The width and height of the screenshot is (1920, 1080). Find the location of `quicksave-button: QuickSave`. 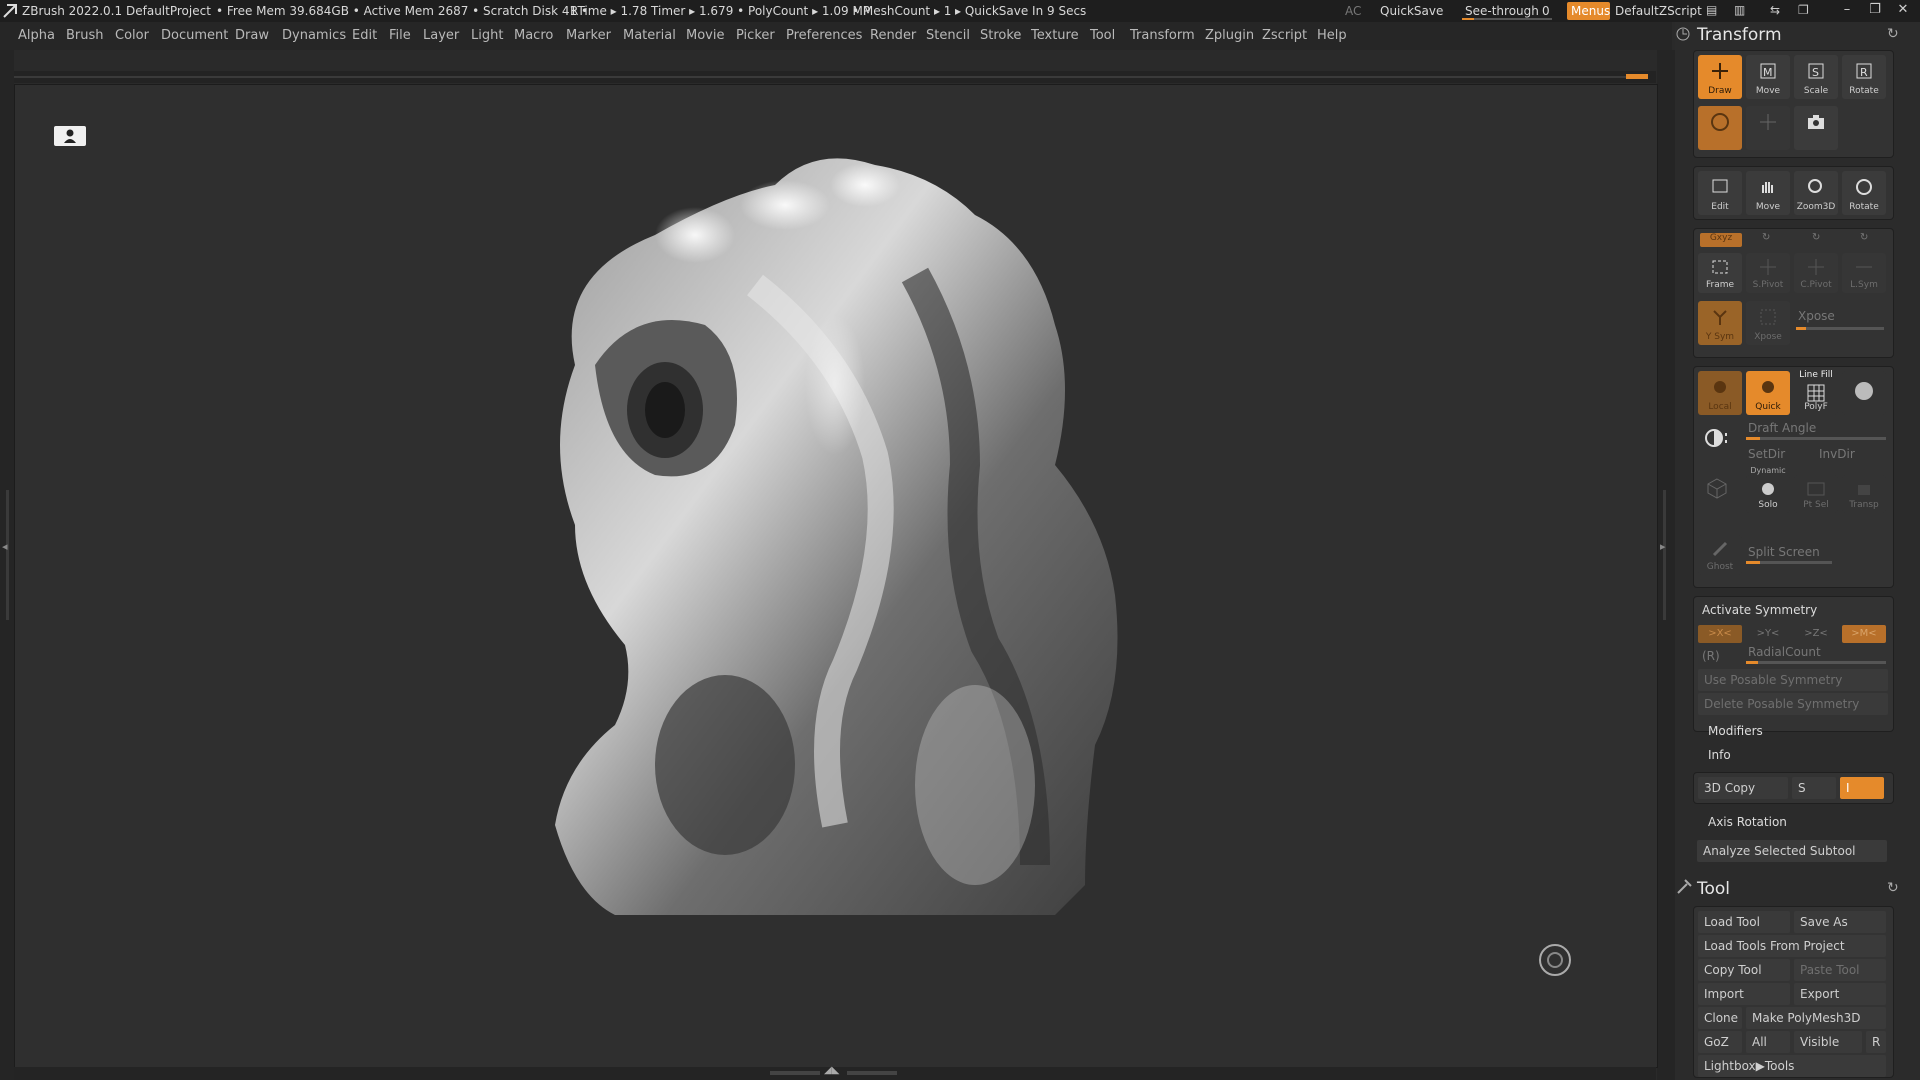

quicksave-button: QuickSave is located at coordinates (1411, 11).